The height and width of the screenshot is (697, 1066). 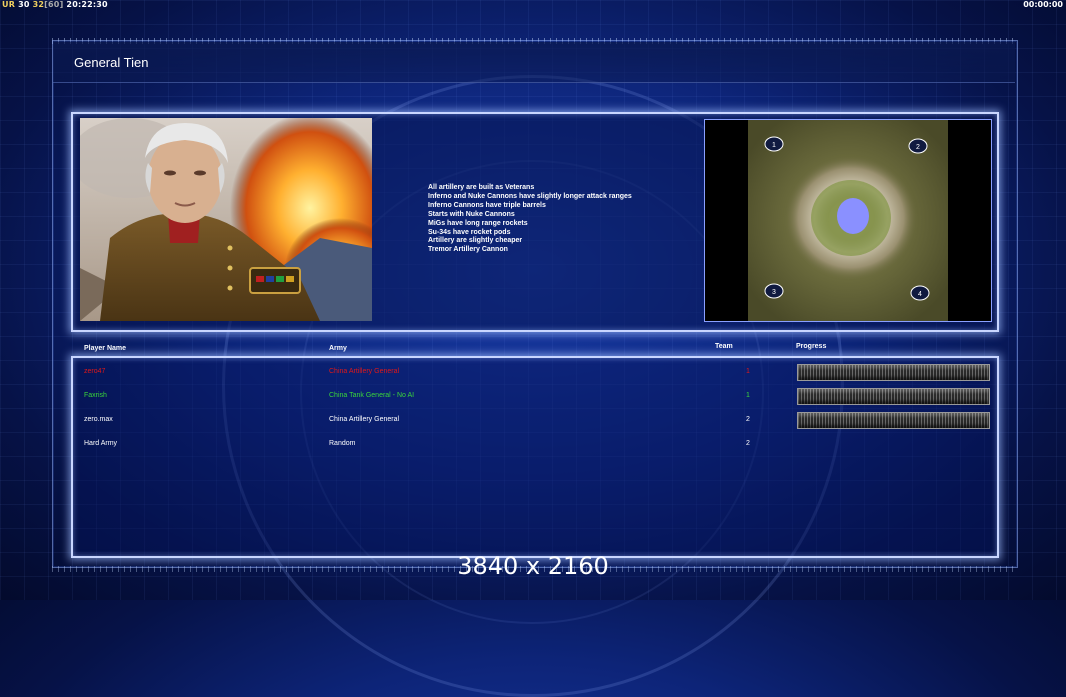 I want to click on general-perk: All artillery are built as Veterans, so click(x=481, y=187).